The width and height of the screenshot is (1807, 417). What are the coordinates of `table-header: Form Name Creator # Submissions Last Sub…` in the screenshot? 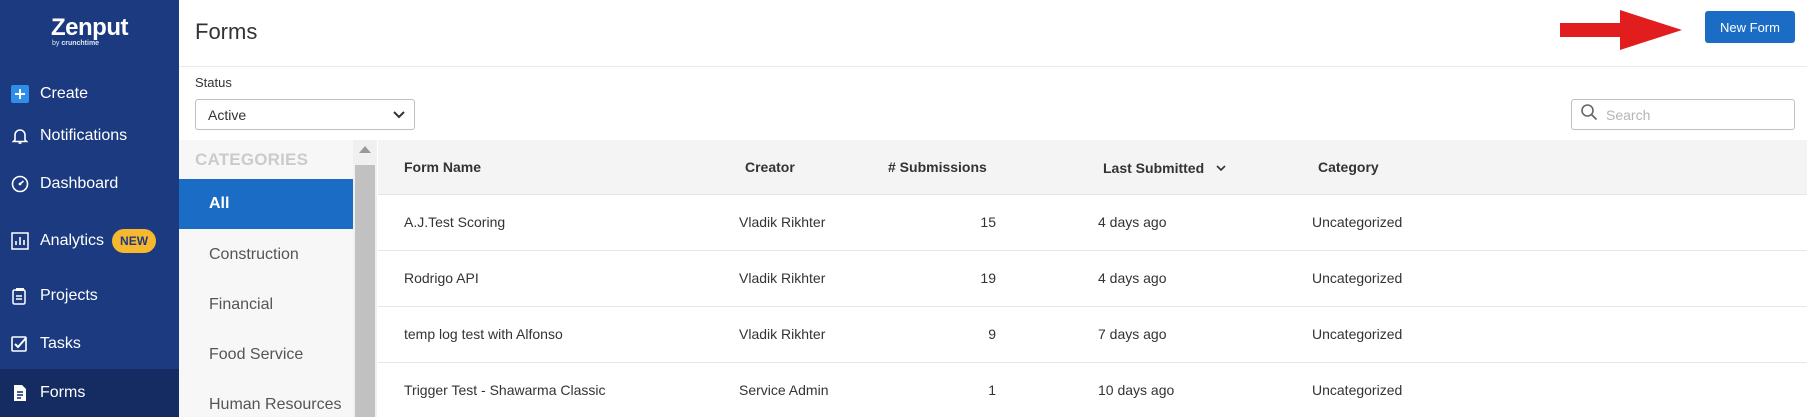 It's located at (1092, 167).